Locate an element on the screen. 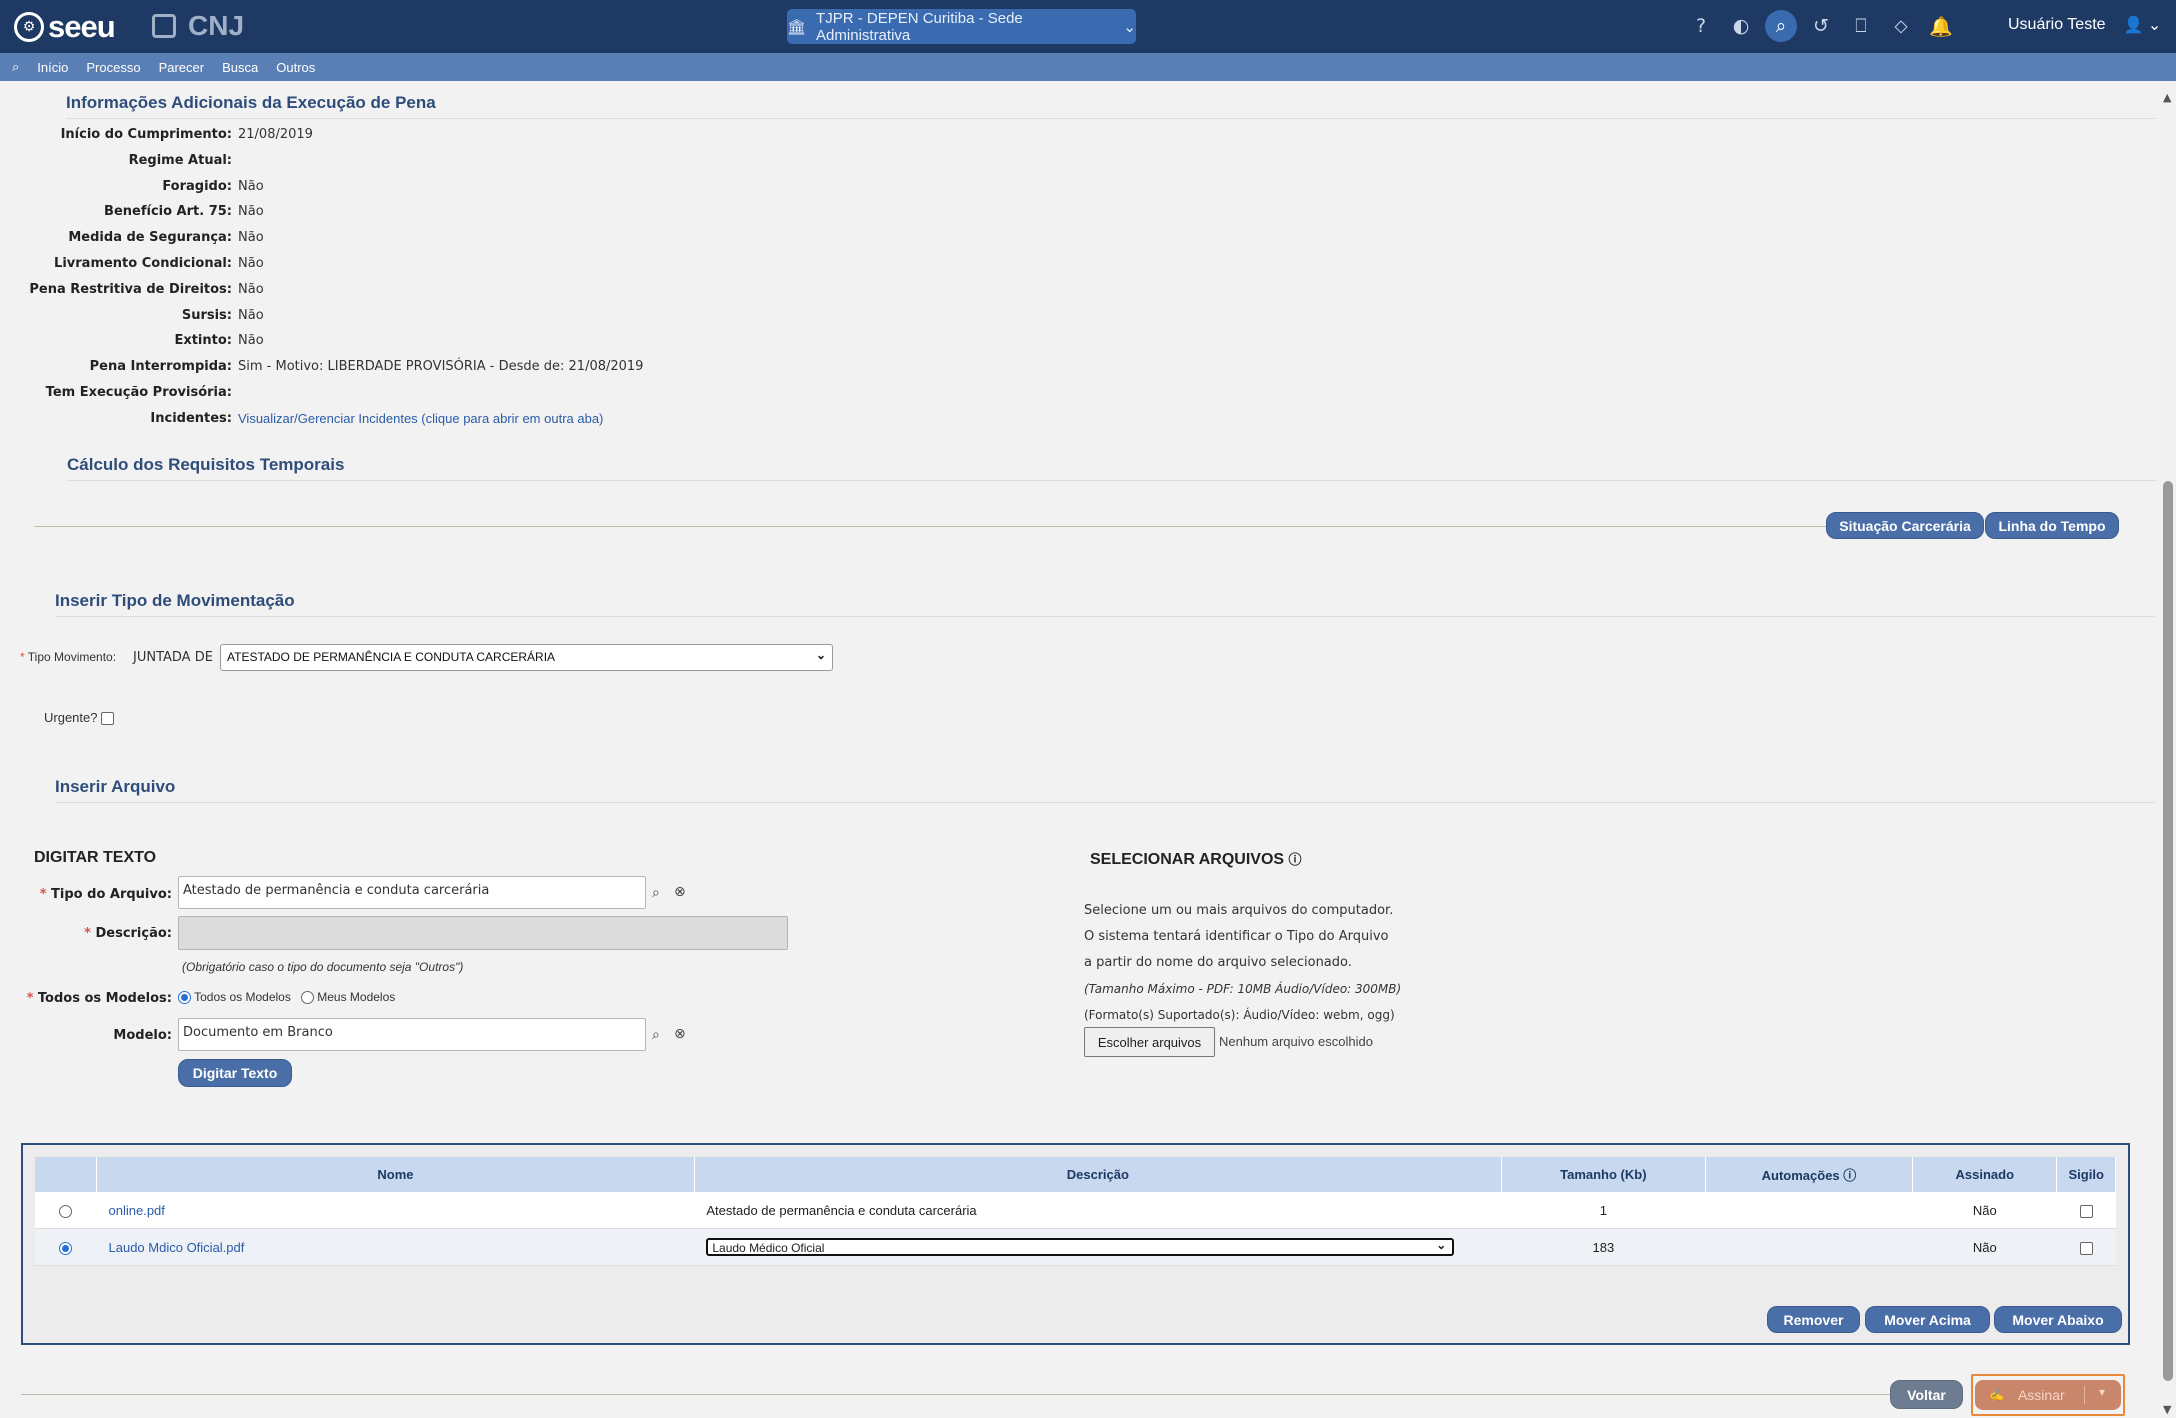 This screenshot has width=2176, height=1418. file-name-link: online.pdf is located at coordinates (137, 1210).